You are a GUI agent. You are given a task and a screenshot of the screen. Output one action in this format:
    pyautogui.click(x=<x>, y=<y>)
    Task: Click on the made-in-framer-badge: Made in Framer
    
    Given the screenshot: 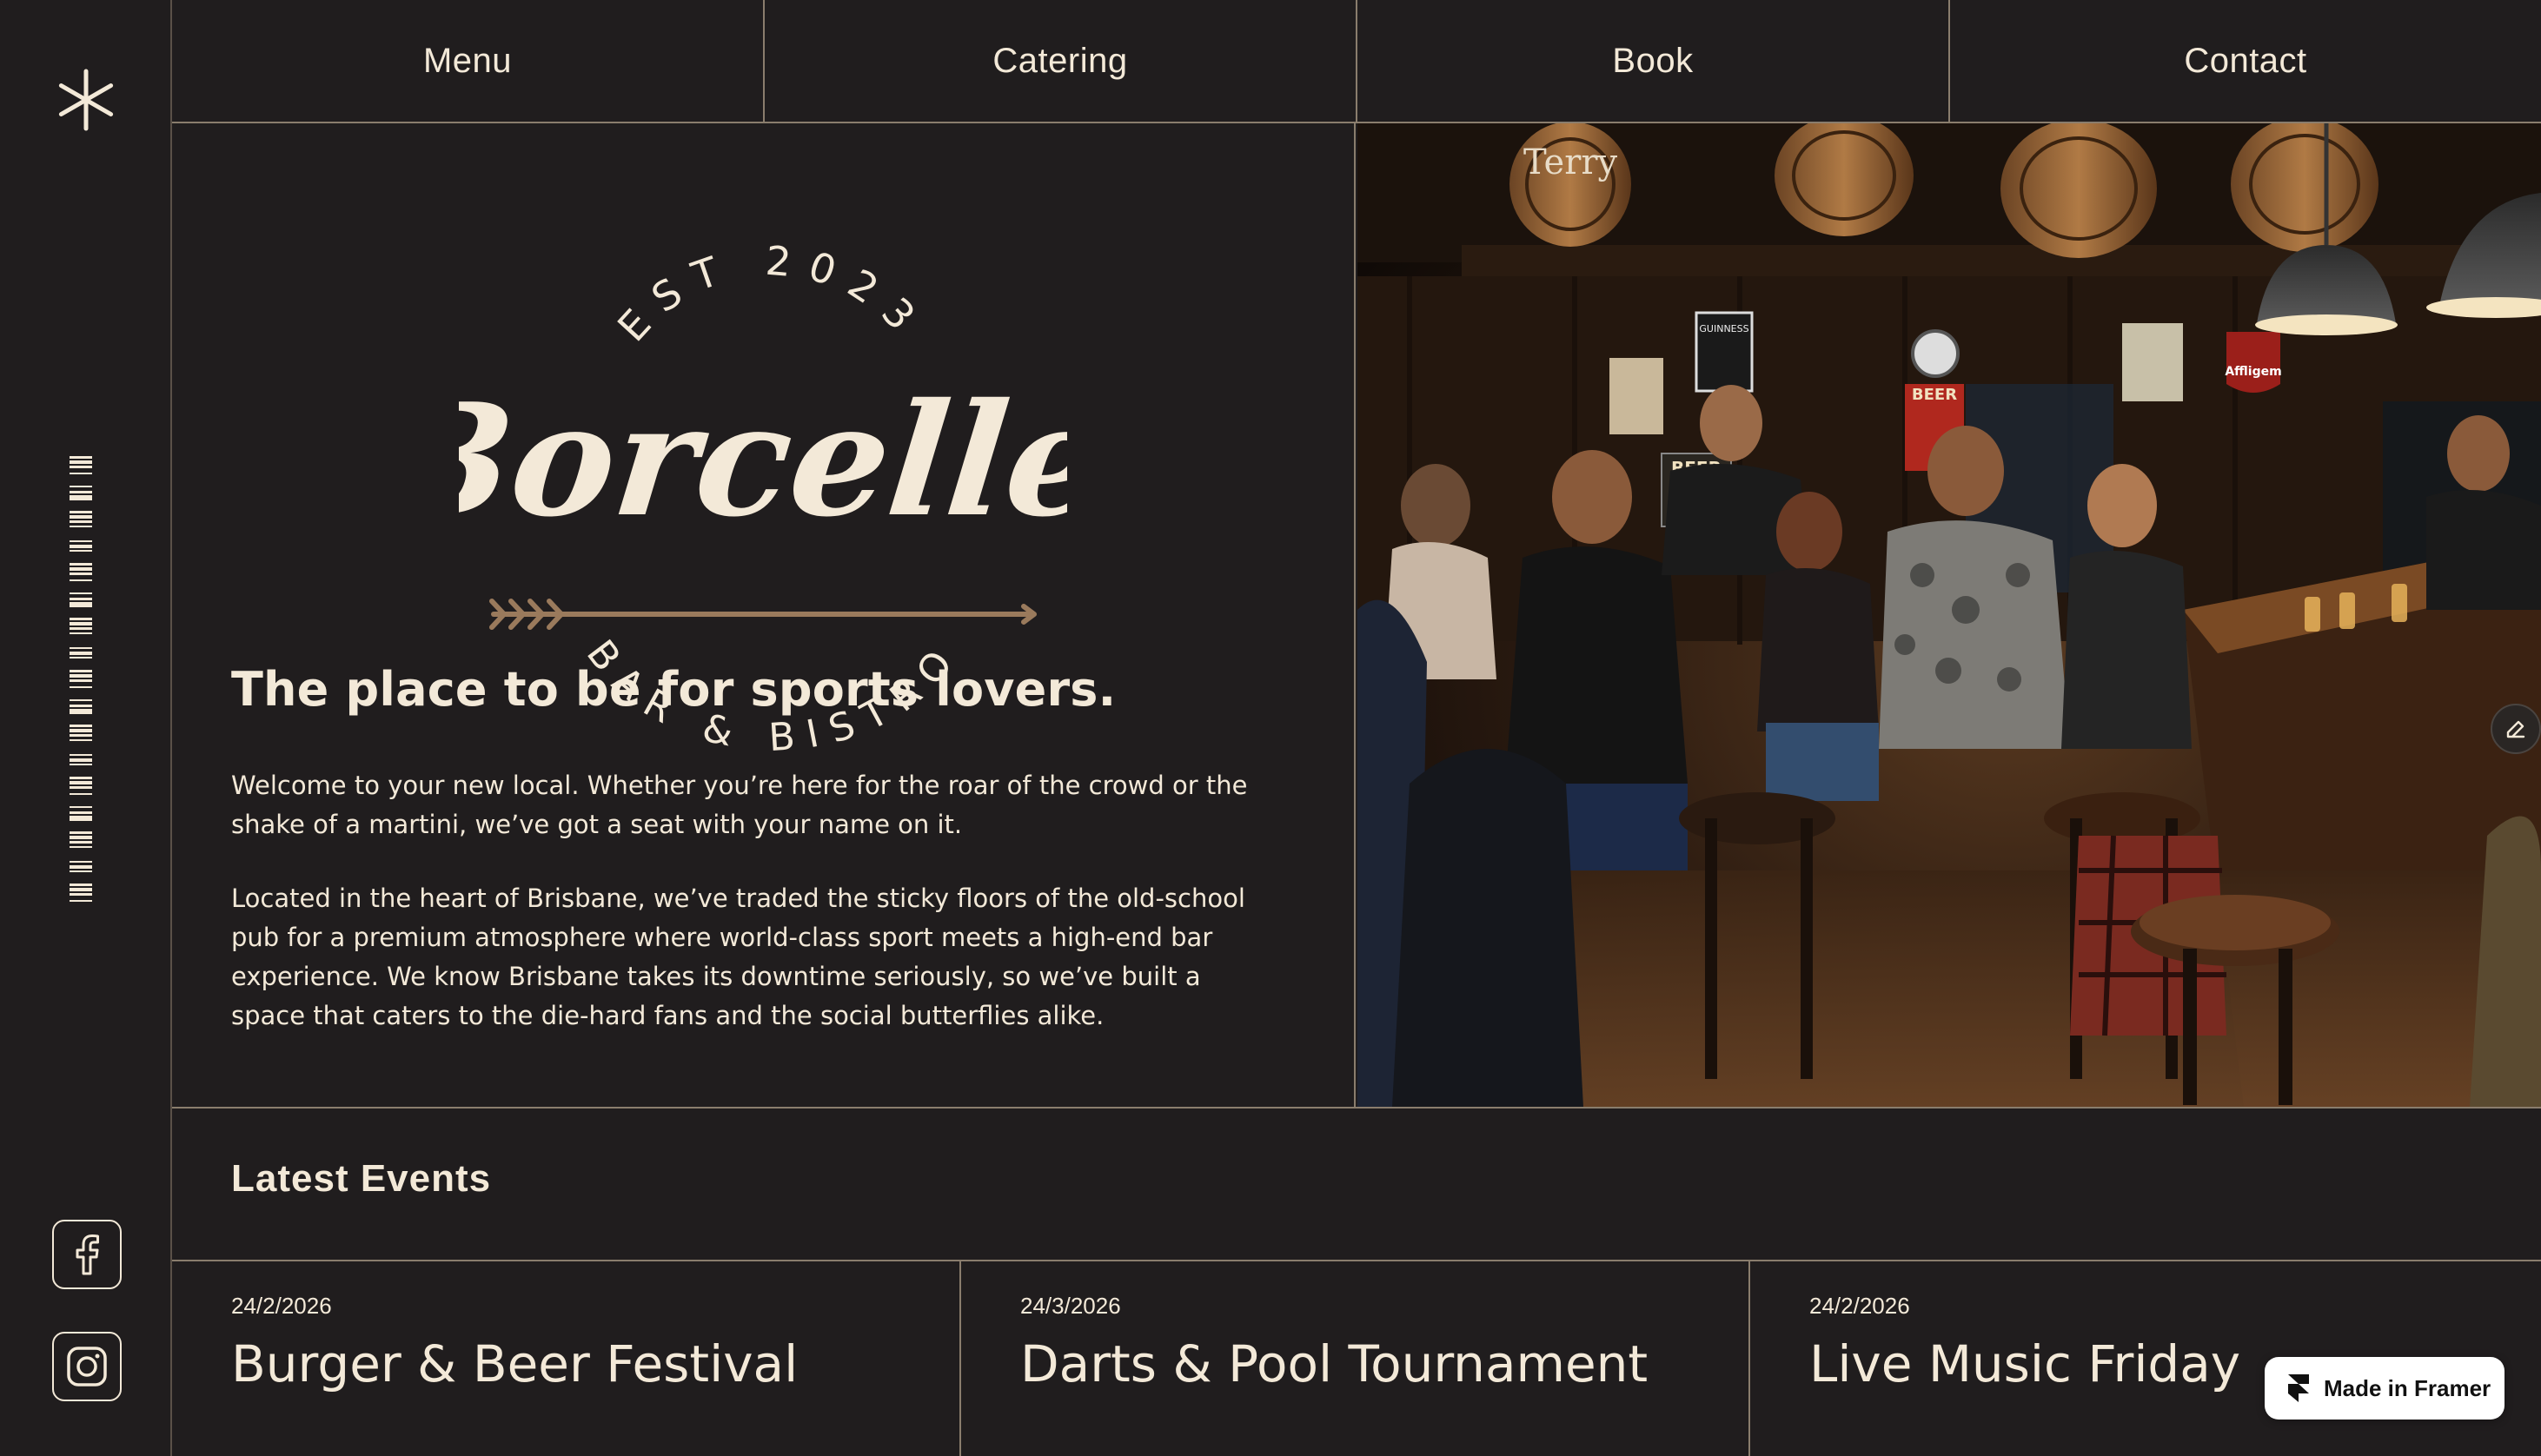 What is the action you would take?
    pyautogui.click(x=2385, y=1388)
    